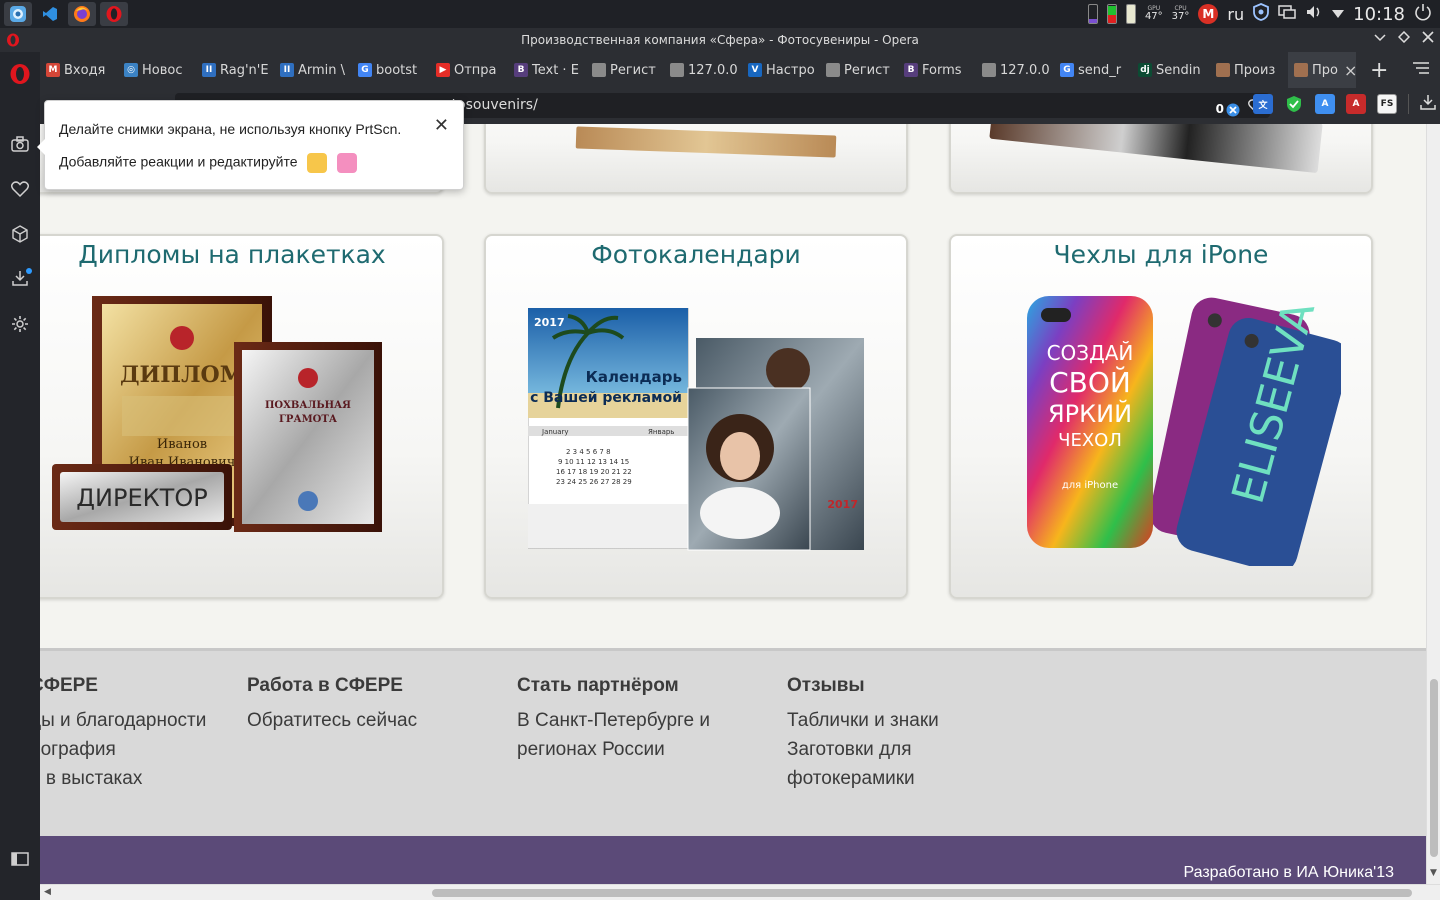 The width and height of the screenshot is (1440, 900). I want to click on card-title: Дипломы на плакетках, so click(241, 254).